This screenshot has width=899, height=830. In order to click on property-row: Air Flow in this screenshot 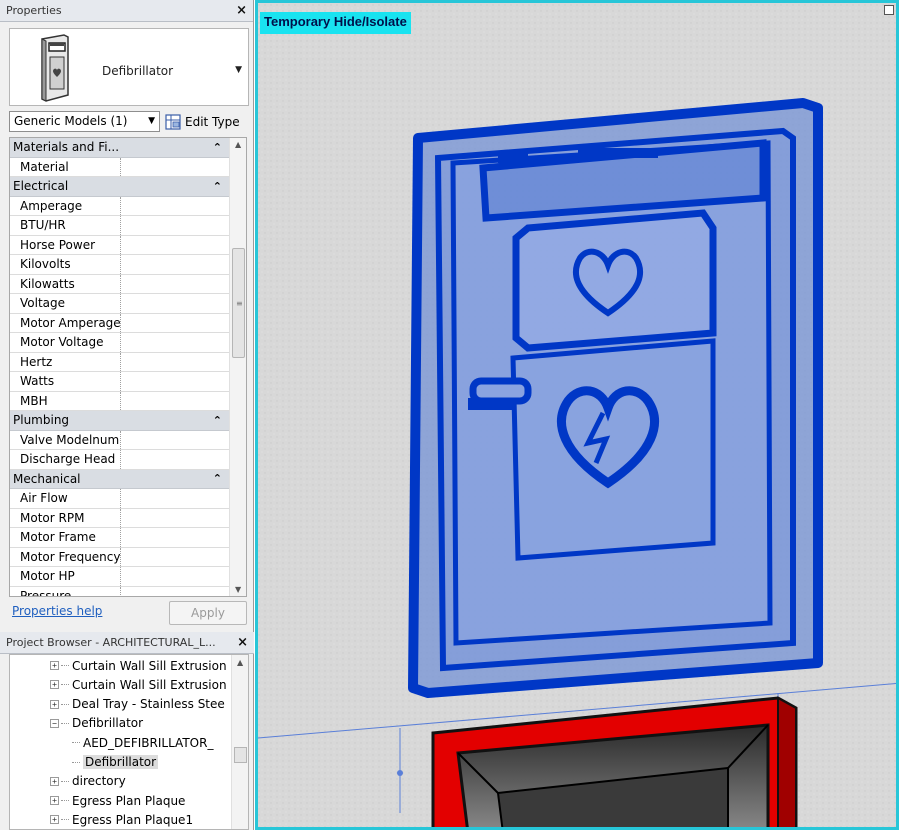, I will do `click(120, 499)`.